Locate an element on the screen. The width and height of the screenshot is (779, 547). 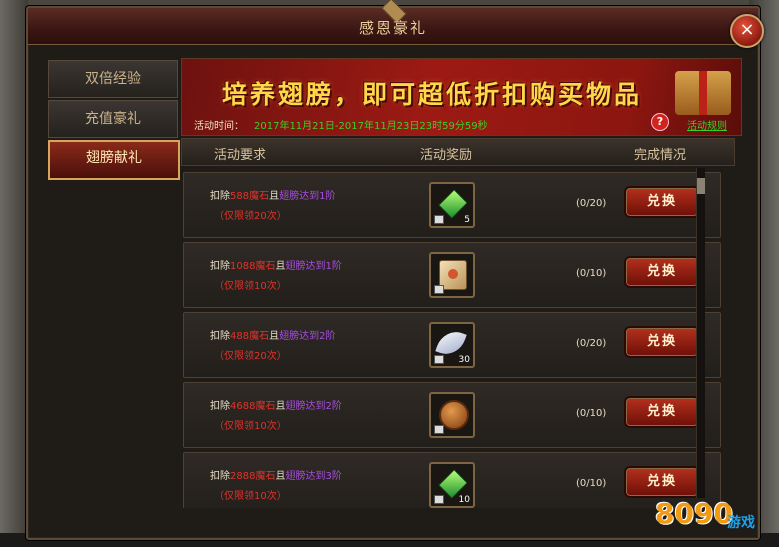
table-row: 扣除4688魔石且翅膀达到2阶 （仅限领10次） (0/10) 兑换 is located at coordinates (452, 415).